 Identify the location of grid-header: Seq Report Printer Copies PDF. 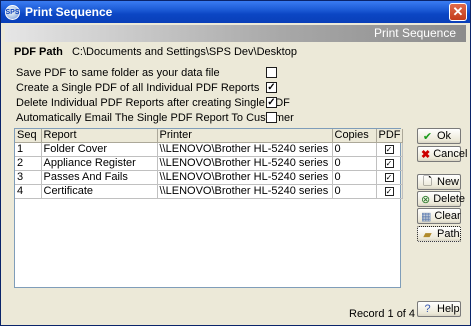
(209, 136).